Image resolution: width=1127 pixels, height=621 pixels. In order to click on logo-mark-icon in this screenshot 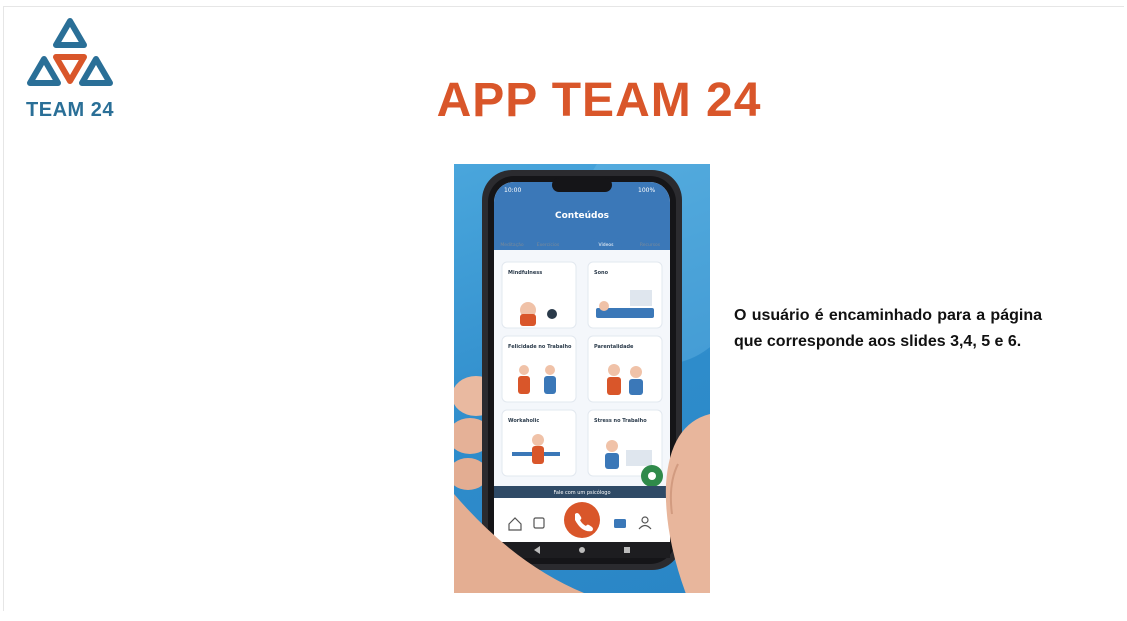, I will do `click(70, 52)`.